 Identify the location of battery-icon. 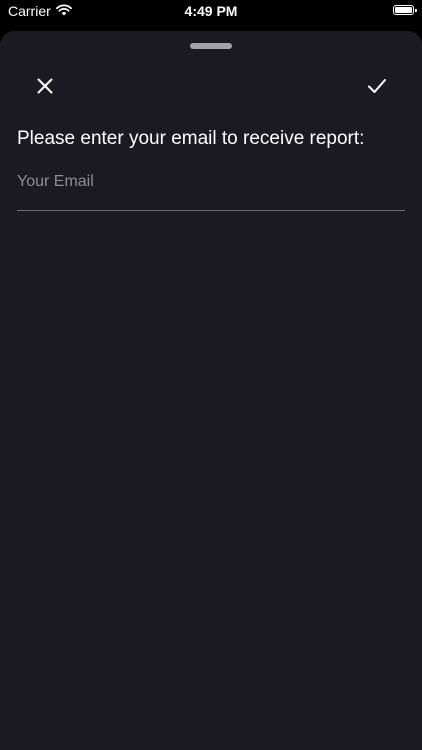
(405, 10).